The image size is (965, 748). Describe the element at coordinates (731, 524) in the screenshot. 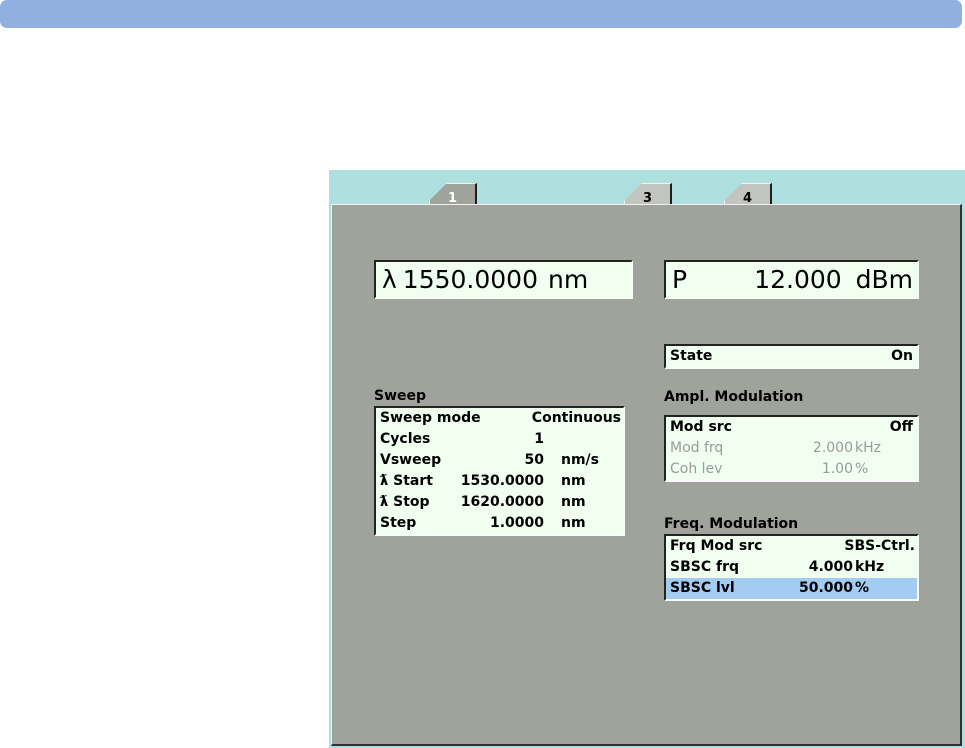

I see `freq-modulation-title: Freq. Modulation` at that location.